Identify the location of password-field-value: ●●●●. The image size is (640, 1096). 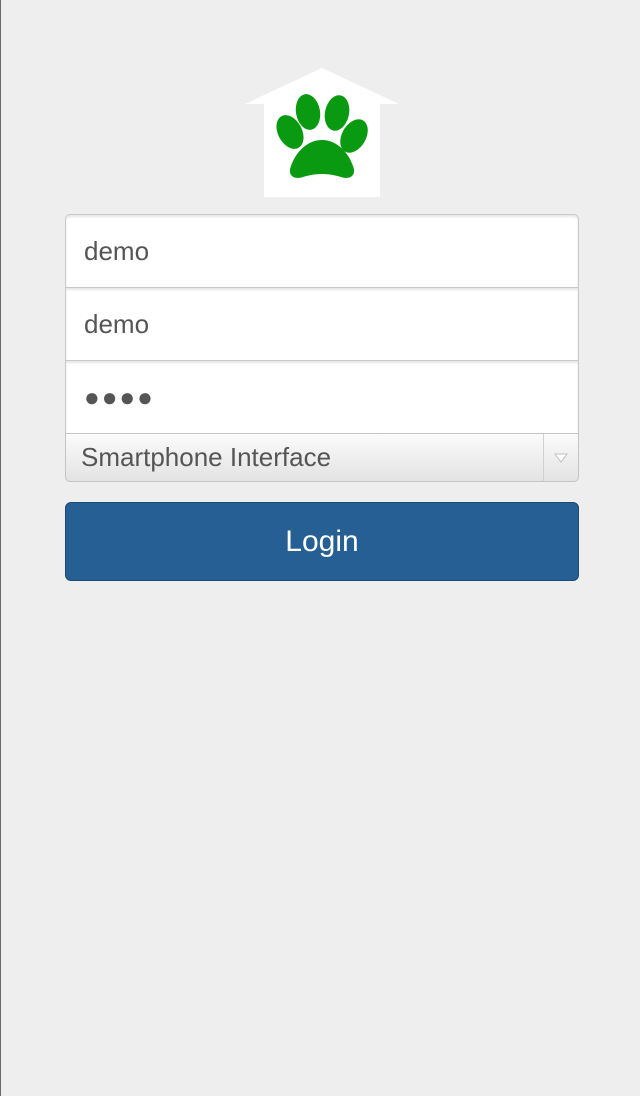
(119, 396).